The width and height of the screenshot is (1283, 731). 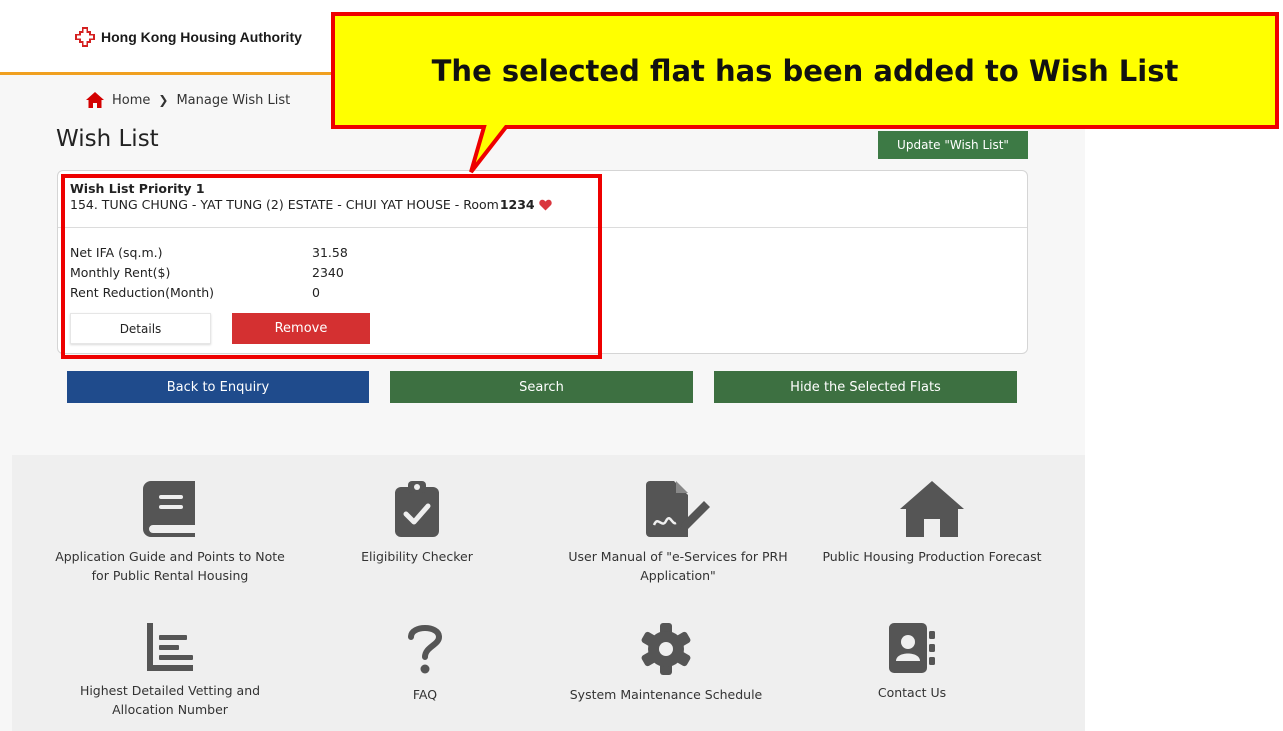 I want to click on wish-list-priority: Wish List Priority 1, so click(x=137, y=188).